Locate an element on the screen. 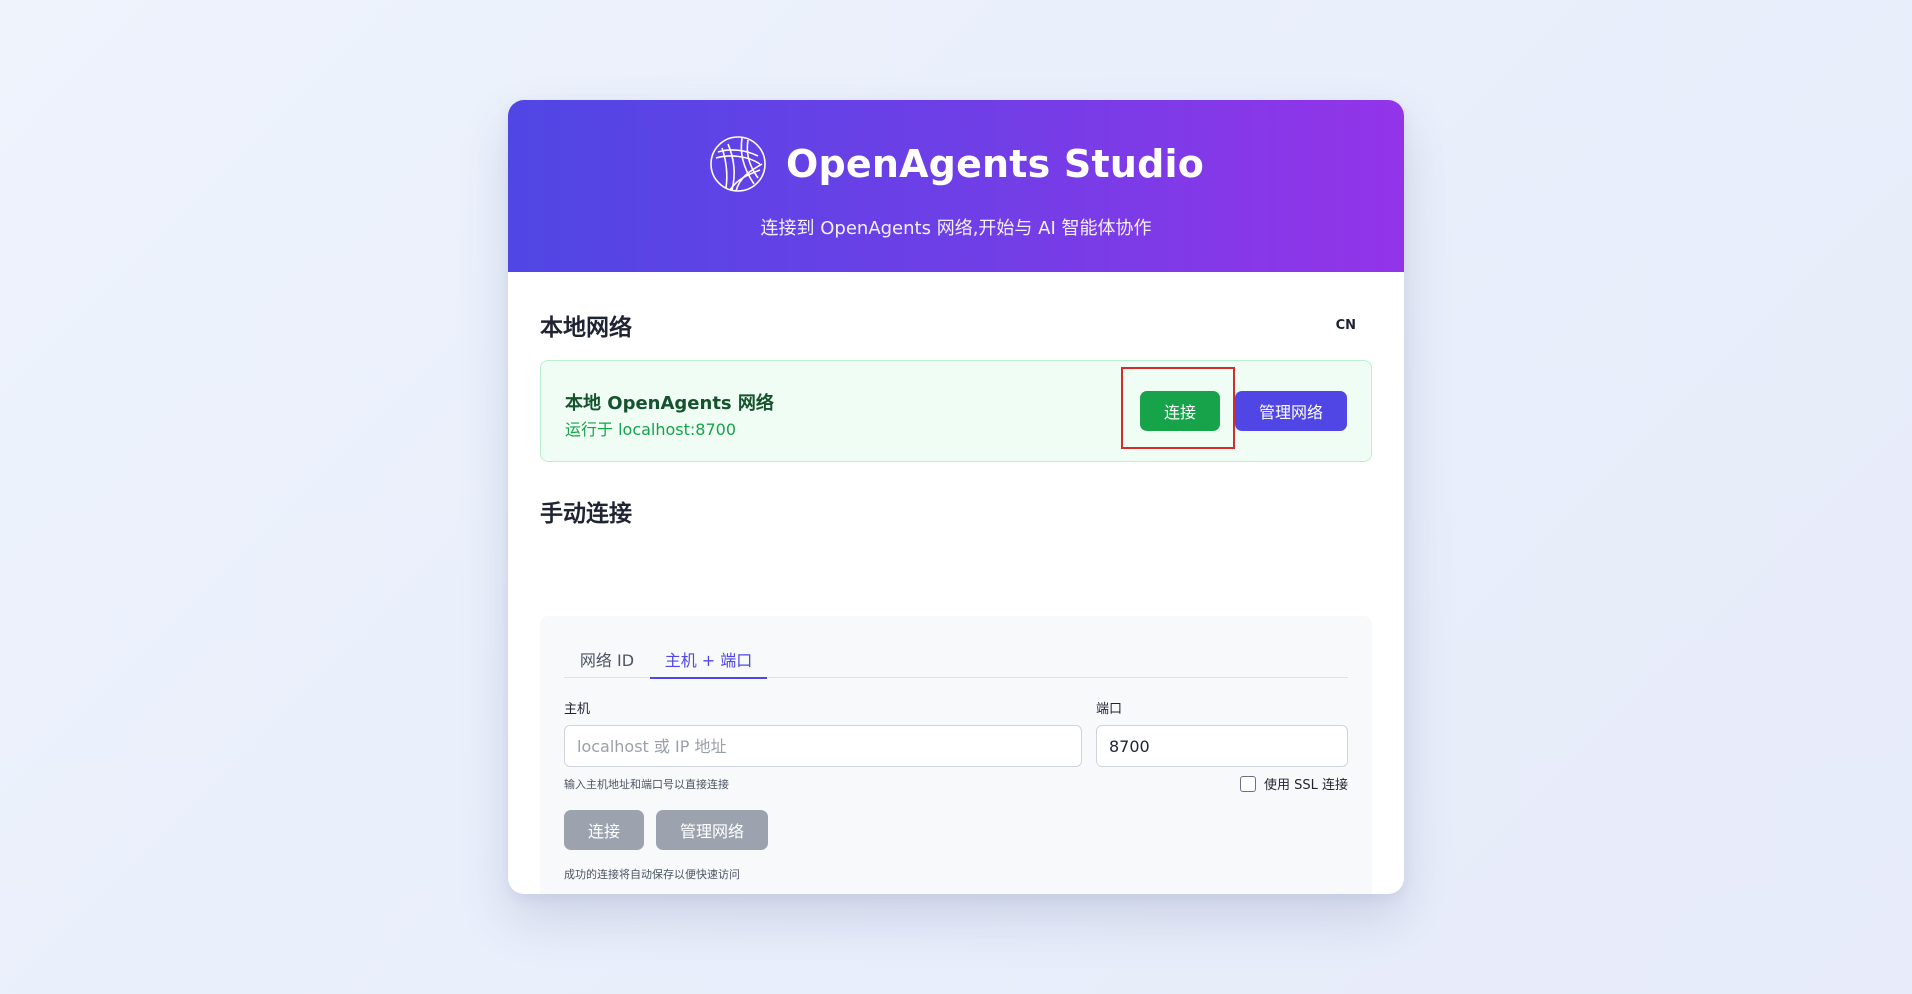 This screenshot has width=1912, height=994. ssl-checkbox is located at coordinates (1247, 783).